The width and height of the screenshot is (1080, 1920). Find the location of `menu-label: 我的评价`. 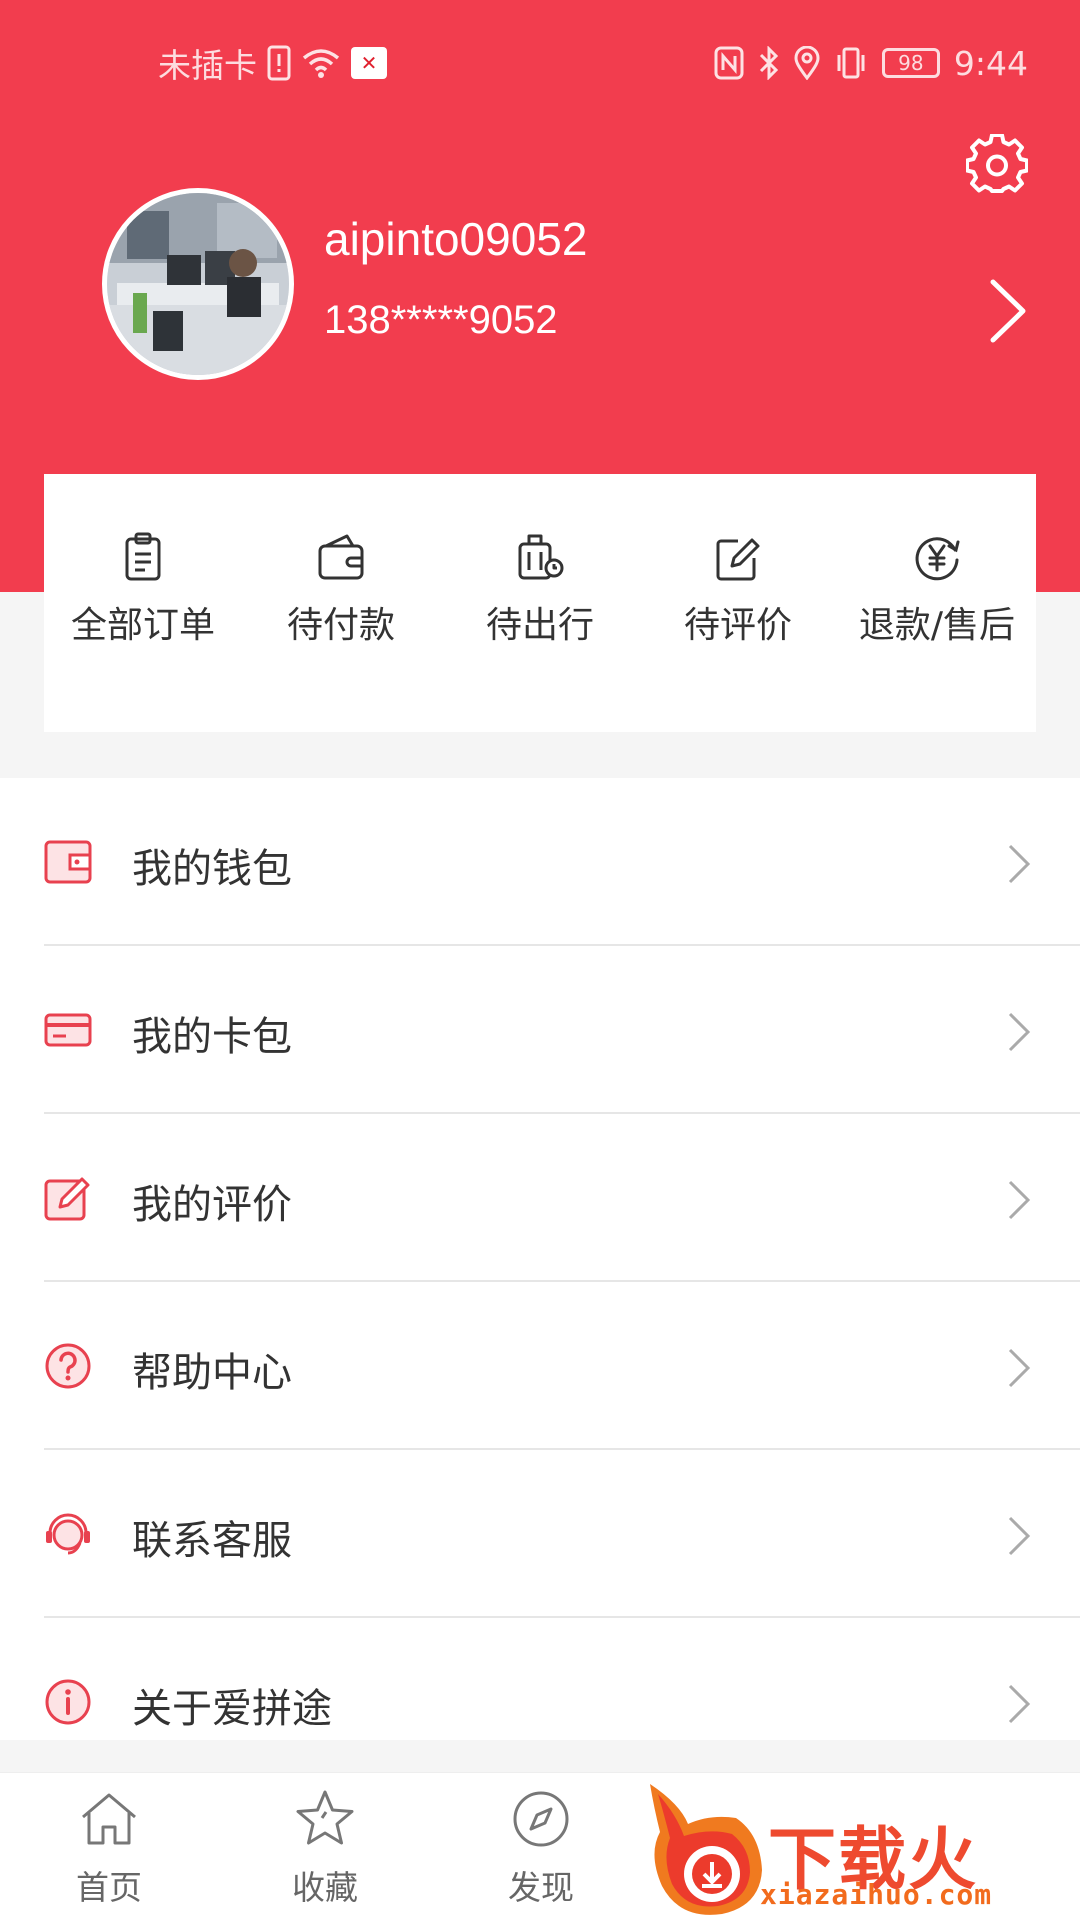

menu-label: 我的评价 is located at coordinates (212, 1205).